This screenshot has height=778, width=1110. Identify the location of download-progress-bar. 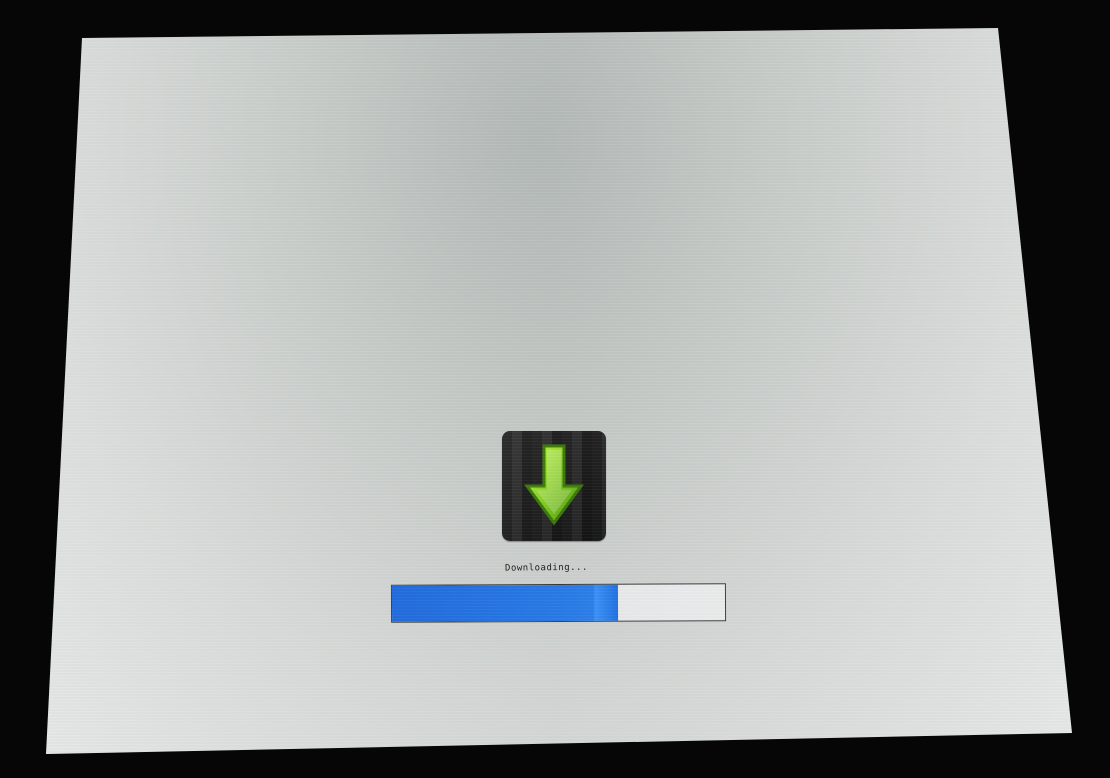
(558, 603).